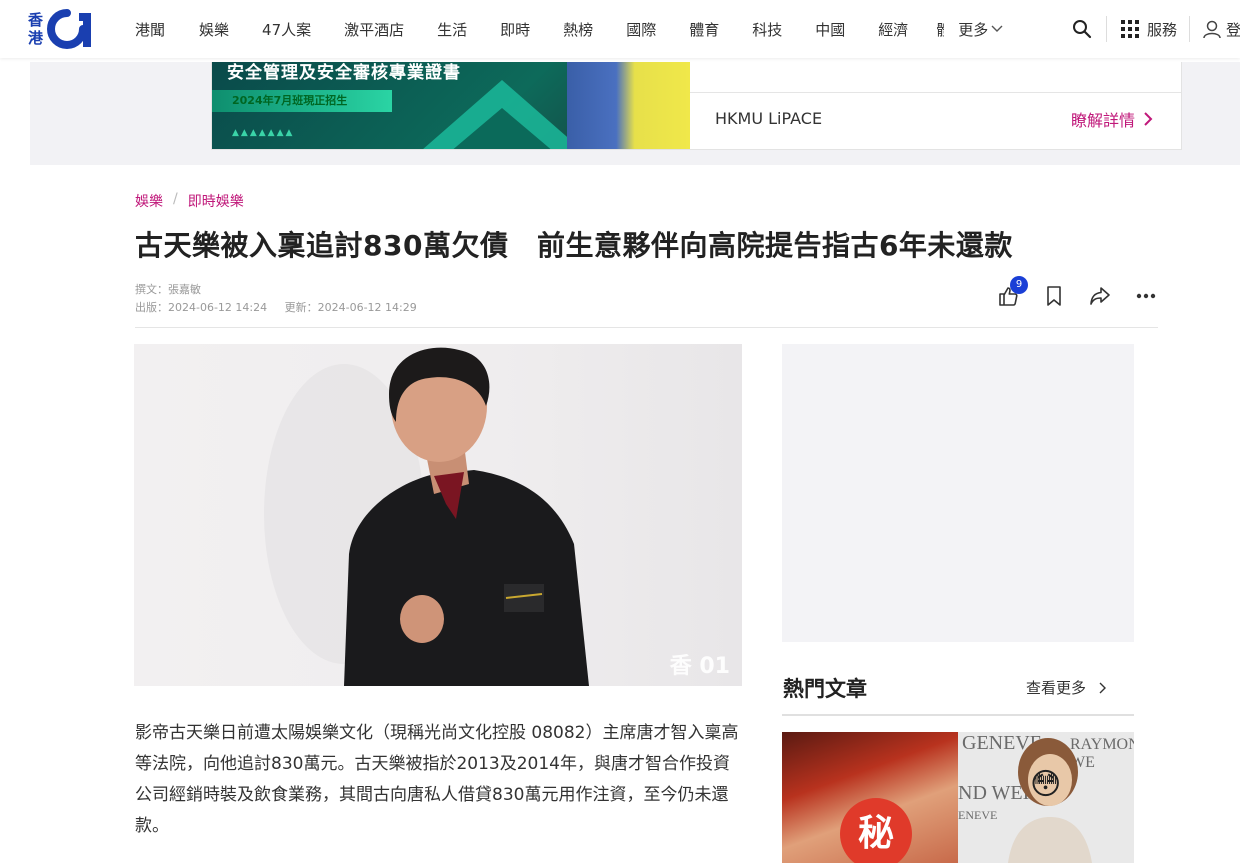  I want to click on login-label: 登, so click(1233, 29).